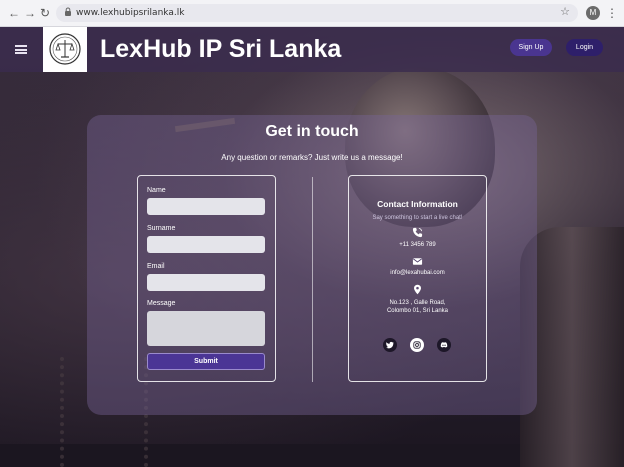  I want to click on contact-form: Name Surname Email Message Submit, so click(206, 278).